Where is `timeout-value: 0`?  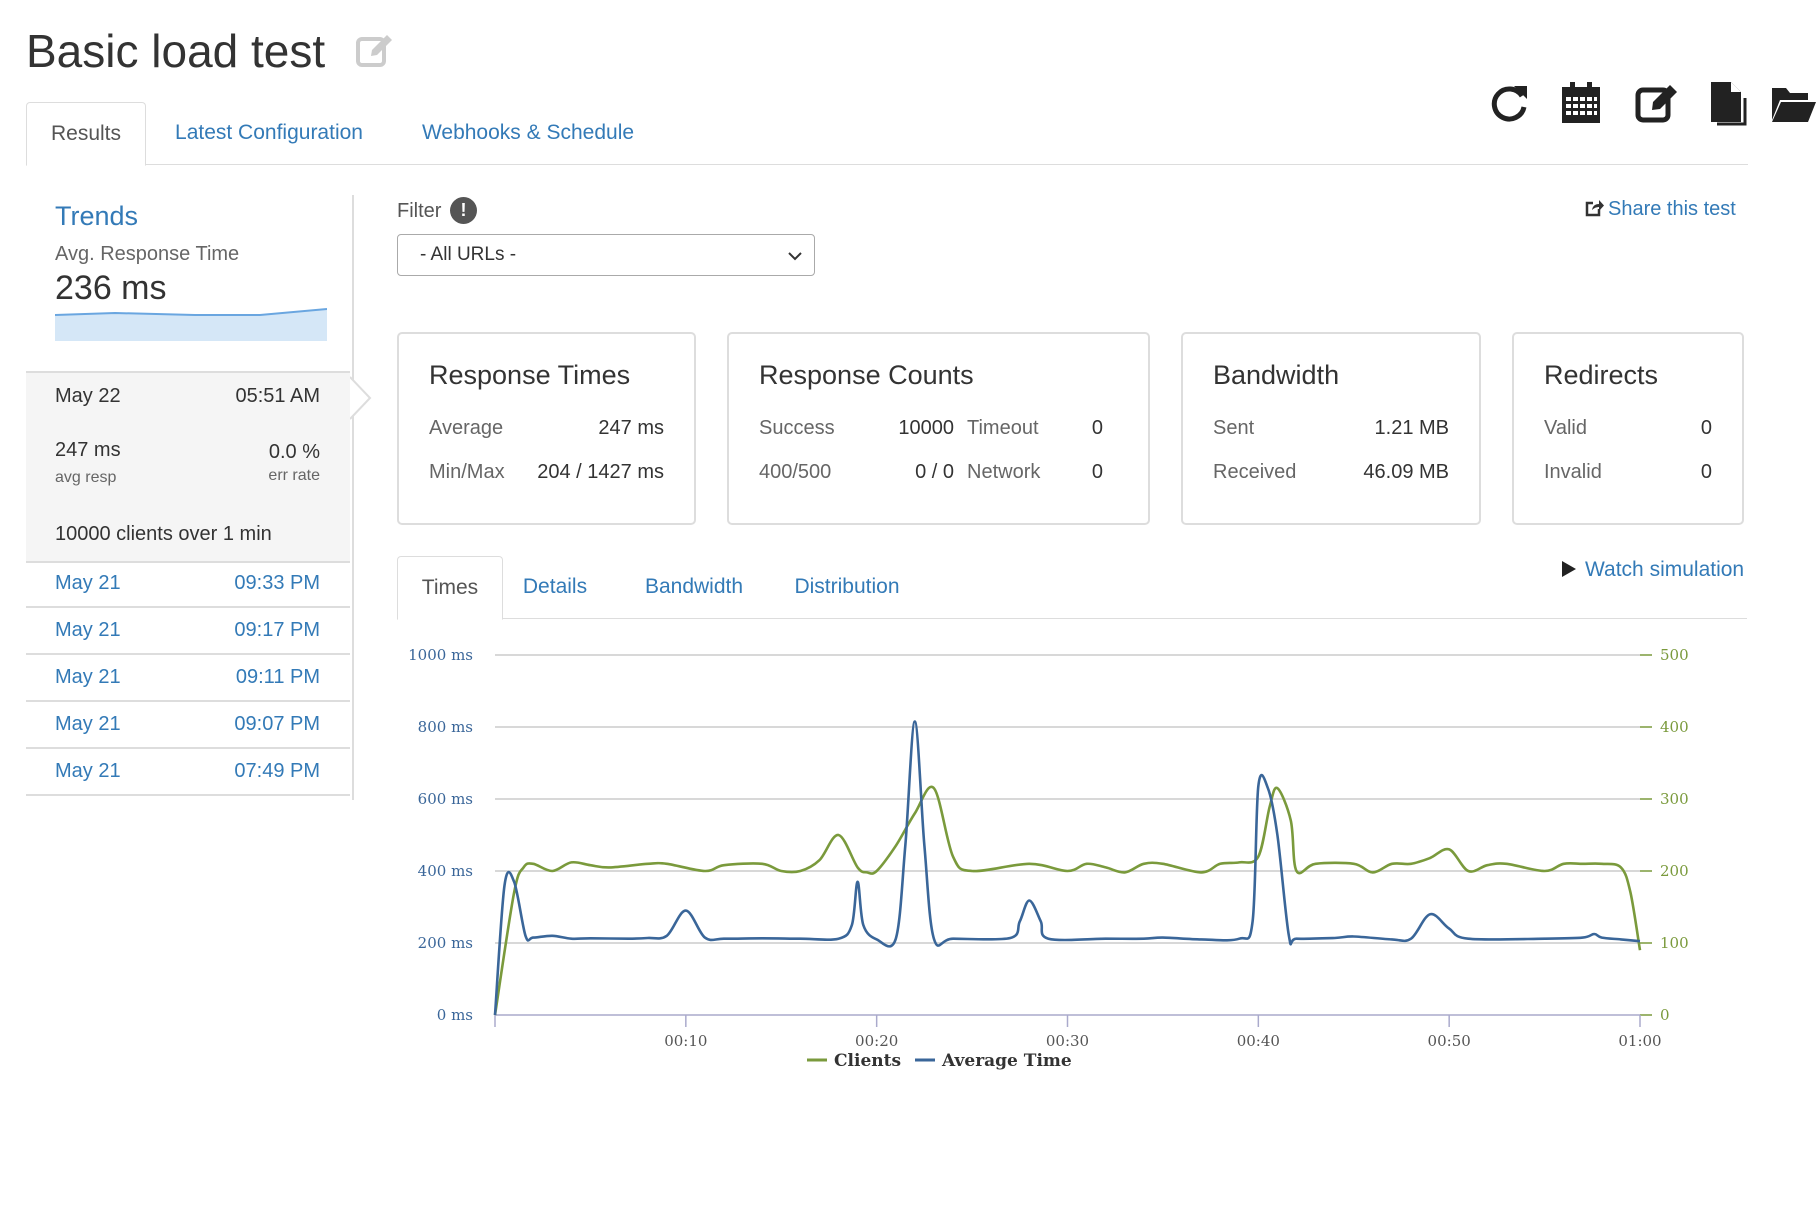 timeout-value: 0 is located at coordinates (1097, 428).